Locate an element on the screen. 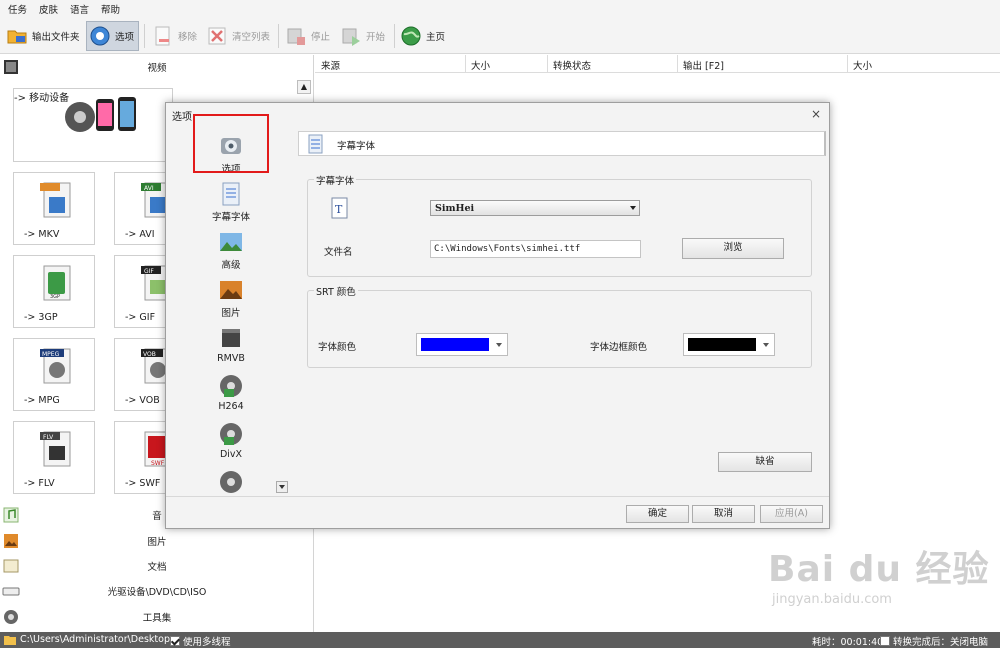 This screenshot has height=648, width=1000. category-image: 图片 is located at coordinates (157, 541).